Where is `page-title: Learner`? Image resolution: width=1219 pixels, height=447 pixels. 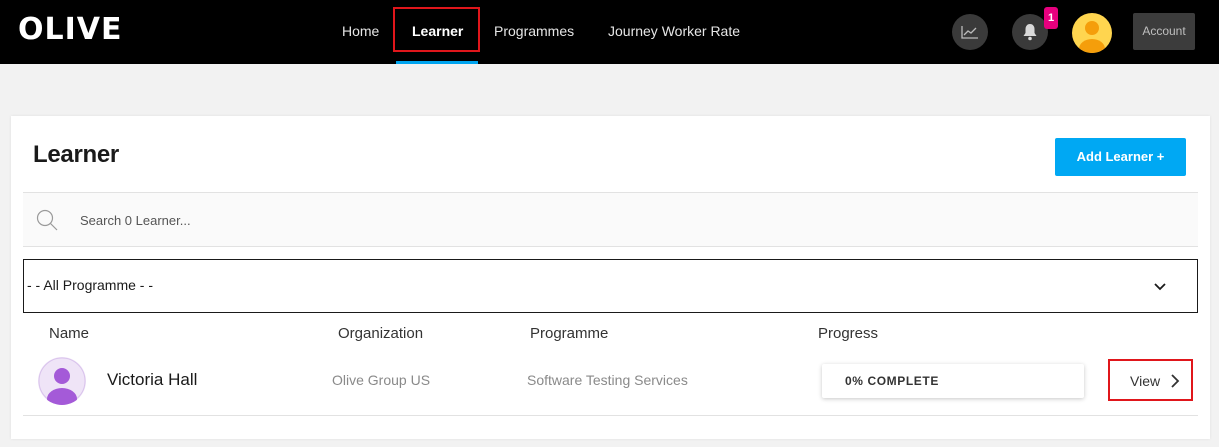 page-title: Learner is located at coordinates (76, 154).